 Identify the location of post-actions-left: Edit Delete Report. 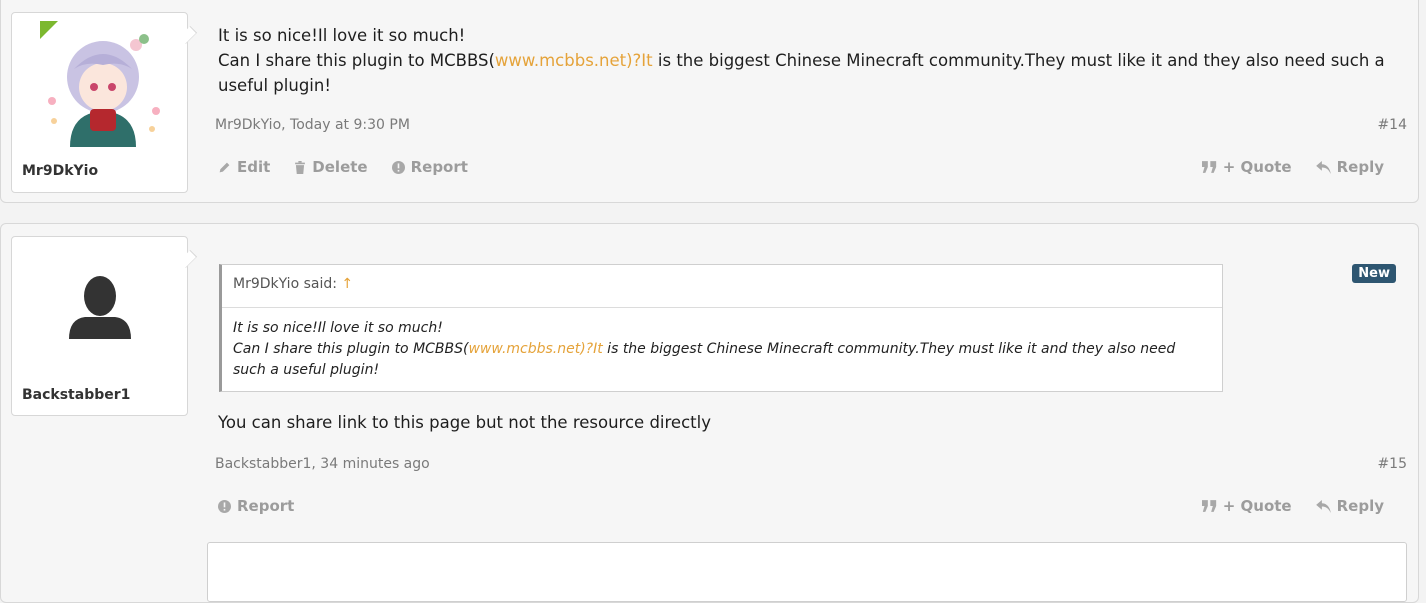
(343, 167).